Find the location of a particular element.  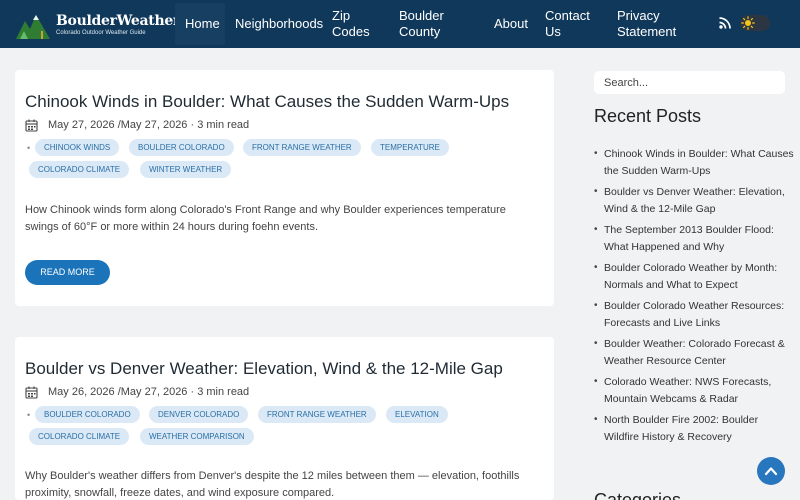

tag: DENVER COLORADO is located at coordinates (199, 414).